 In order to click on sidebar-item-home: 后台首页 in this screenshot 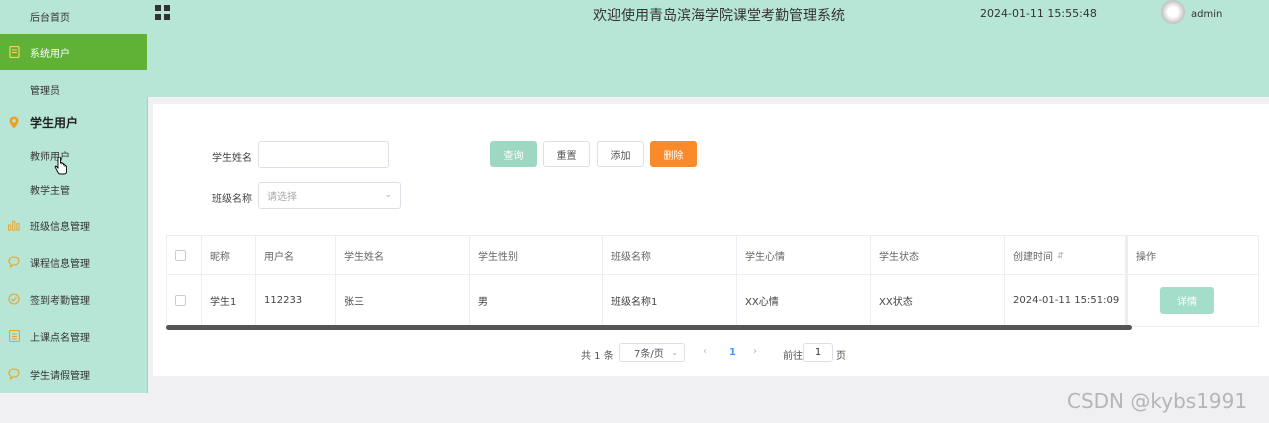, I will do `click(73, 17)`.